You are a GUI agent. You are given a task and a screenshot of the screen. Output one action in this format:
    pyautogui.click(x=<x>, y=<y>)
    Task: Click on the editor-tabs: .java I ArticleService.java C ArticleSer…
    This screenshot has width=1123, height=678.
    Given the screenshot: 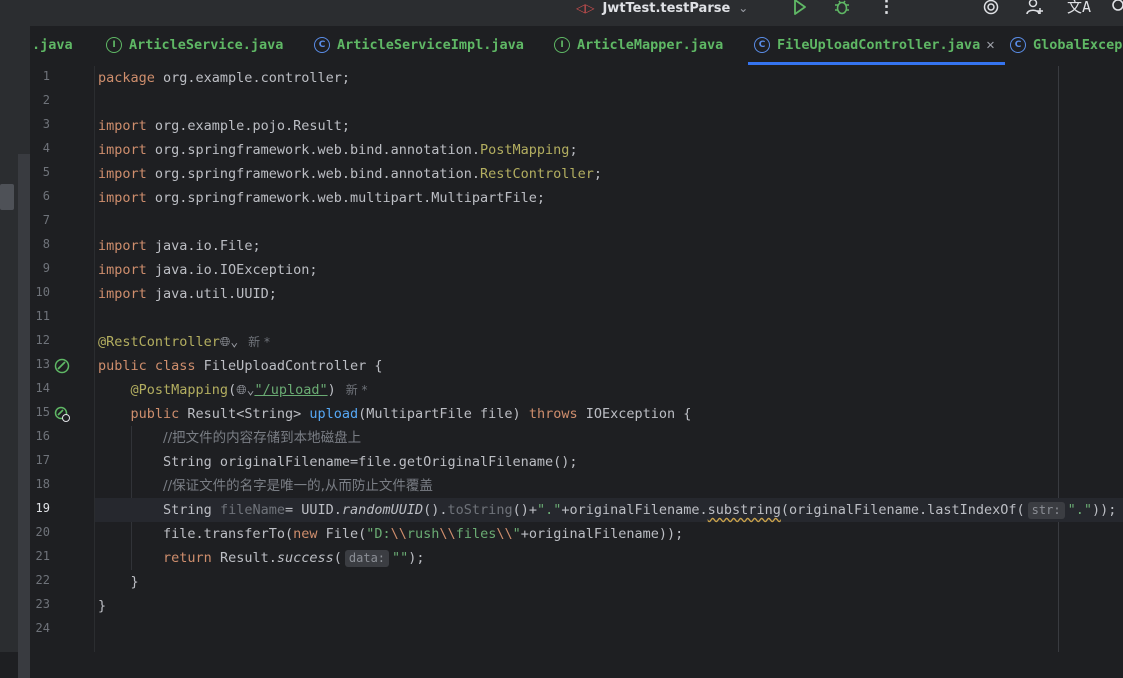 What is the action you would take?
    pyautogui.click(x=576, y=46)
    